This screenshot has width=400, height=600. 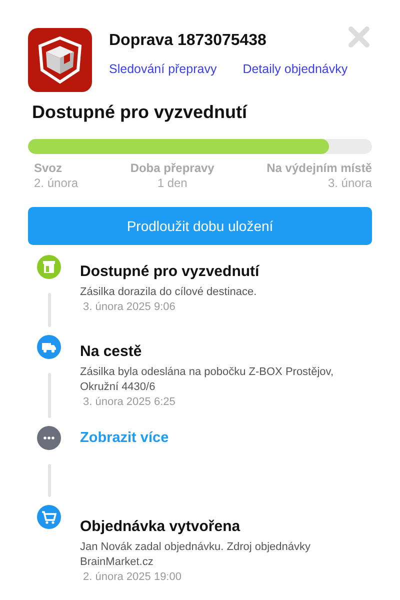 What do you see at coordinates (350, 183) in the screenshot?
I see `milestone-value: 3. února` at bounding box center [350, 183].